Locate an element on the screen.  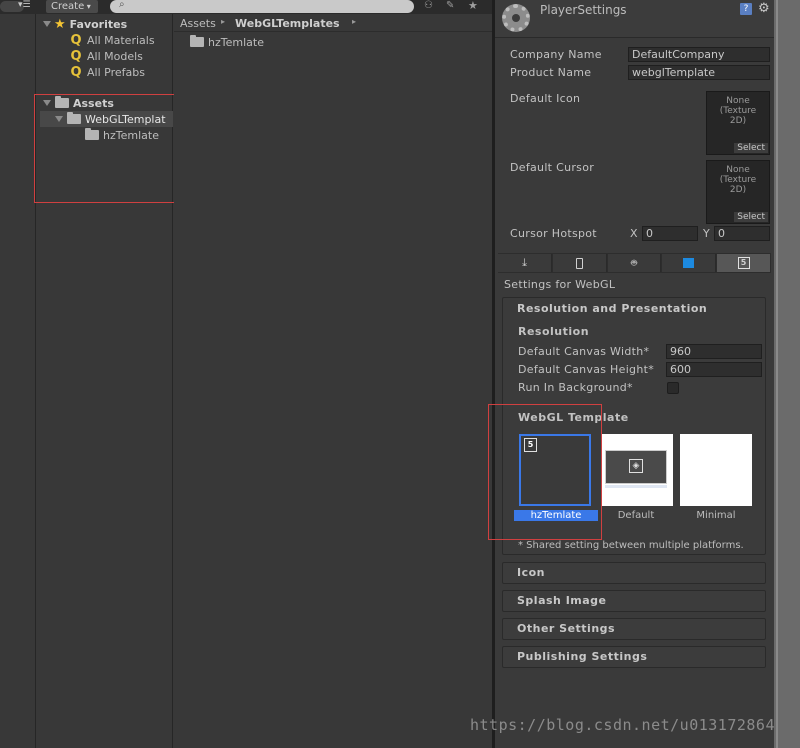
template-thumb-default: ◈ is located at coordinates (637, 470).